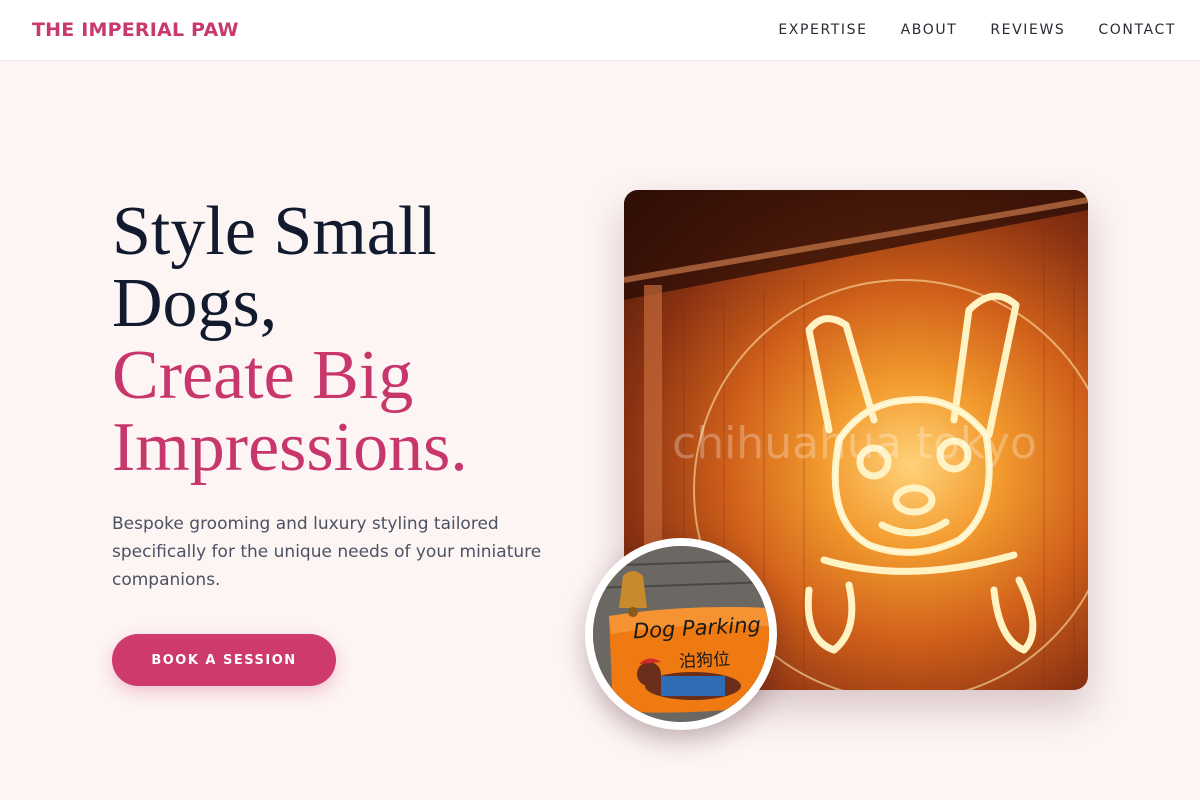 The width and height of the screenshot is (1200, 800). I want to click on image-watermark: chihuahua tokyo, so click(854, 443).